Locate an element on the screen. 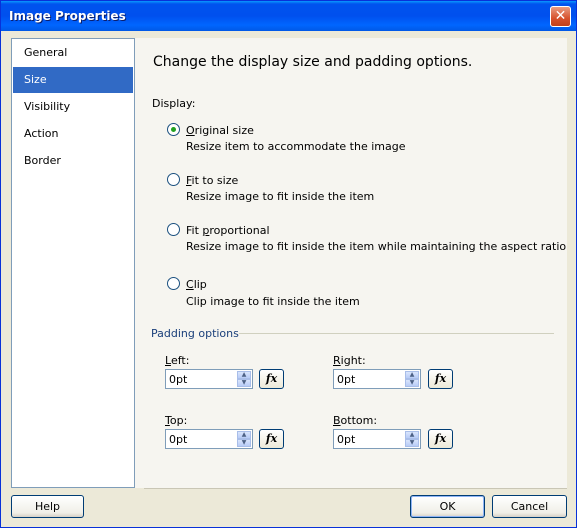 The image size is (577, 528). right-decrement-button: ▼ is located at coordinates (412, 383).